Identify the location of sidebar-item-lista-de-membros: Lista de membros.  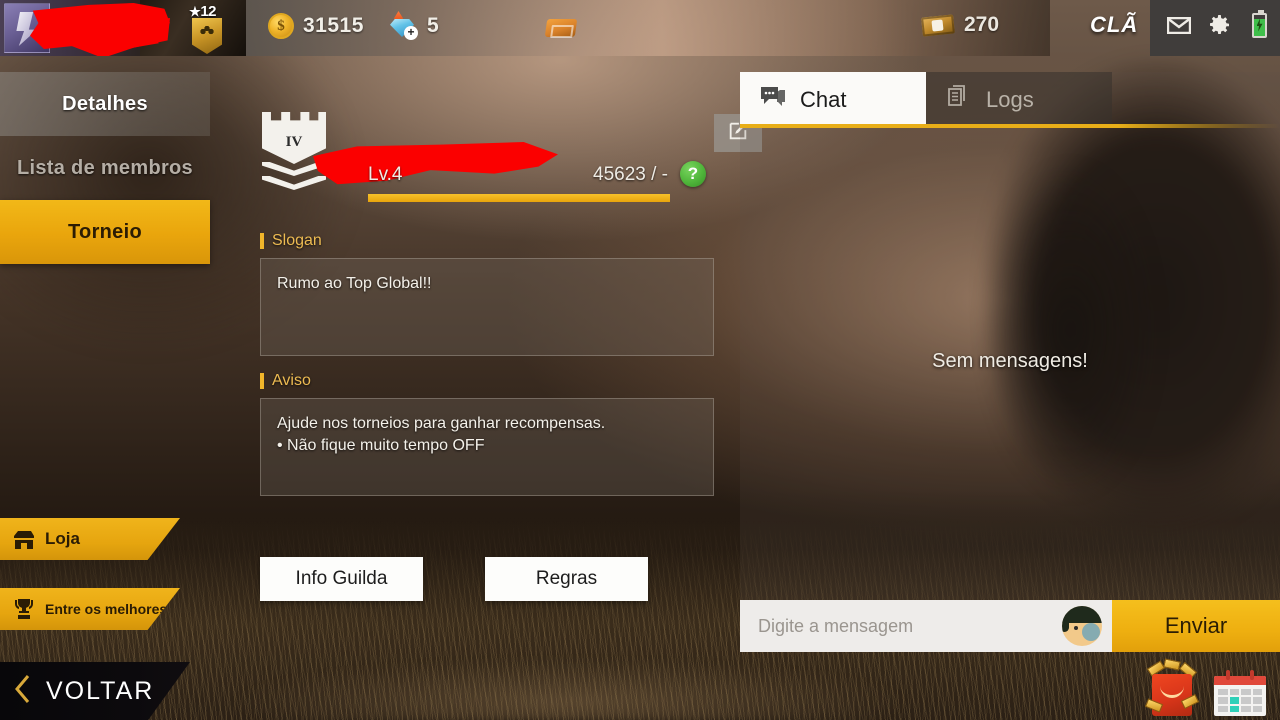
(105, 168).